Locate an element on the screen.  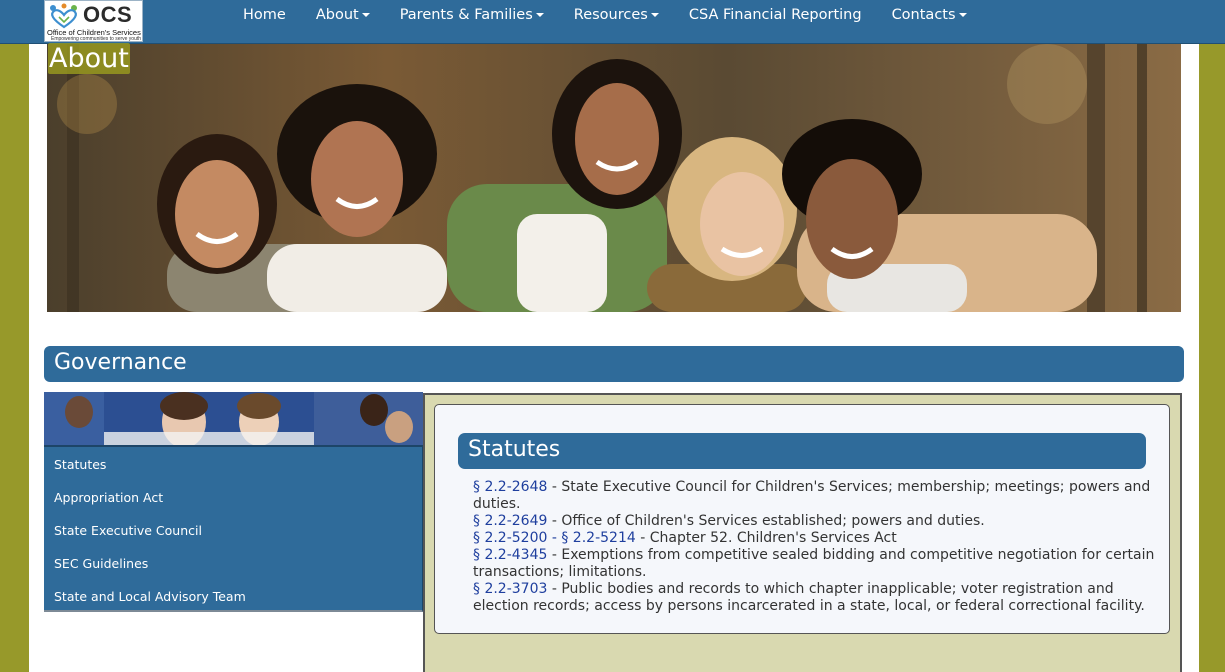
governance-title: Governance is located at coordinates (120, 362).